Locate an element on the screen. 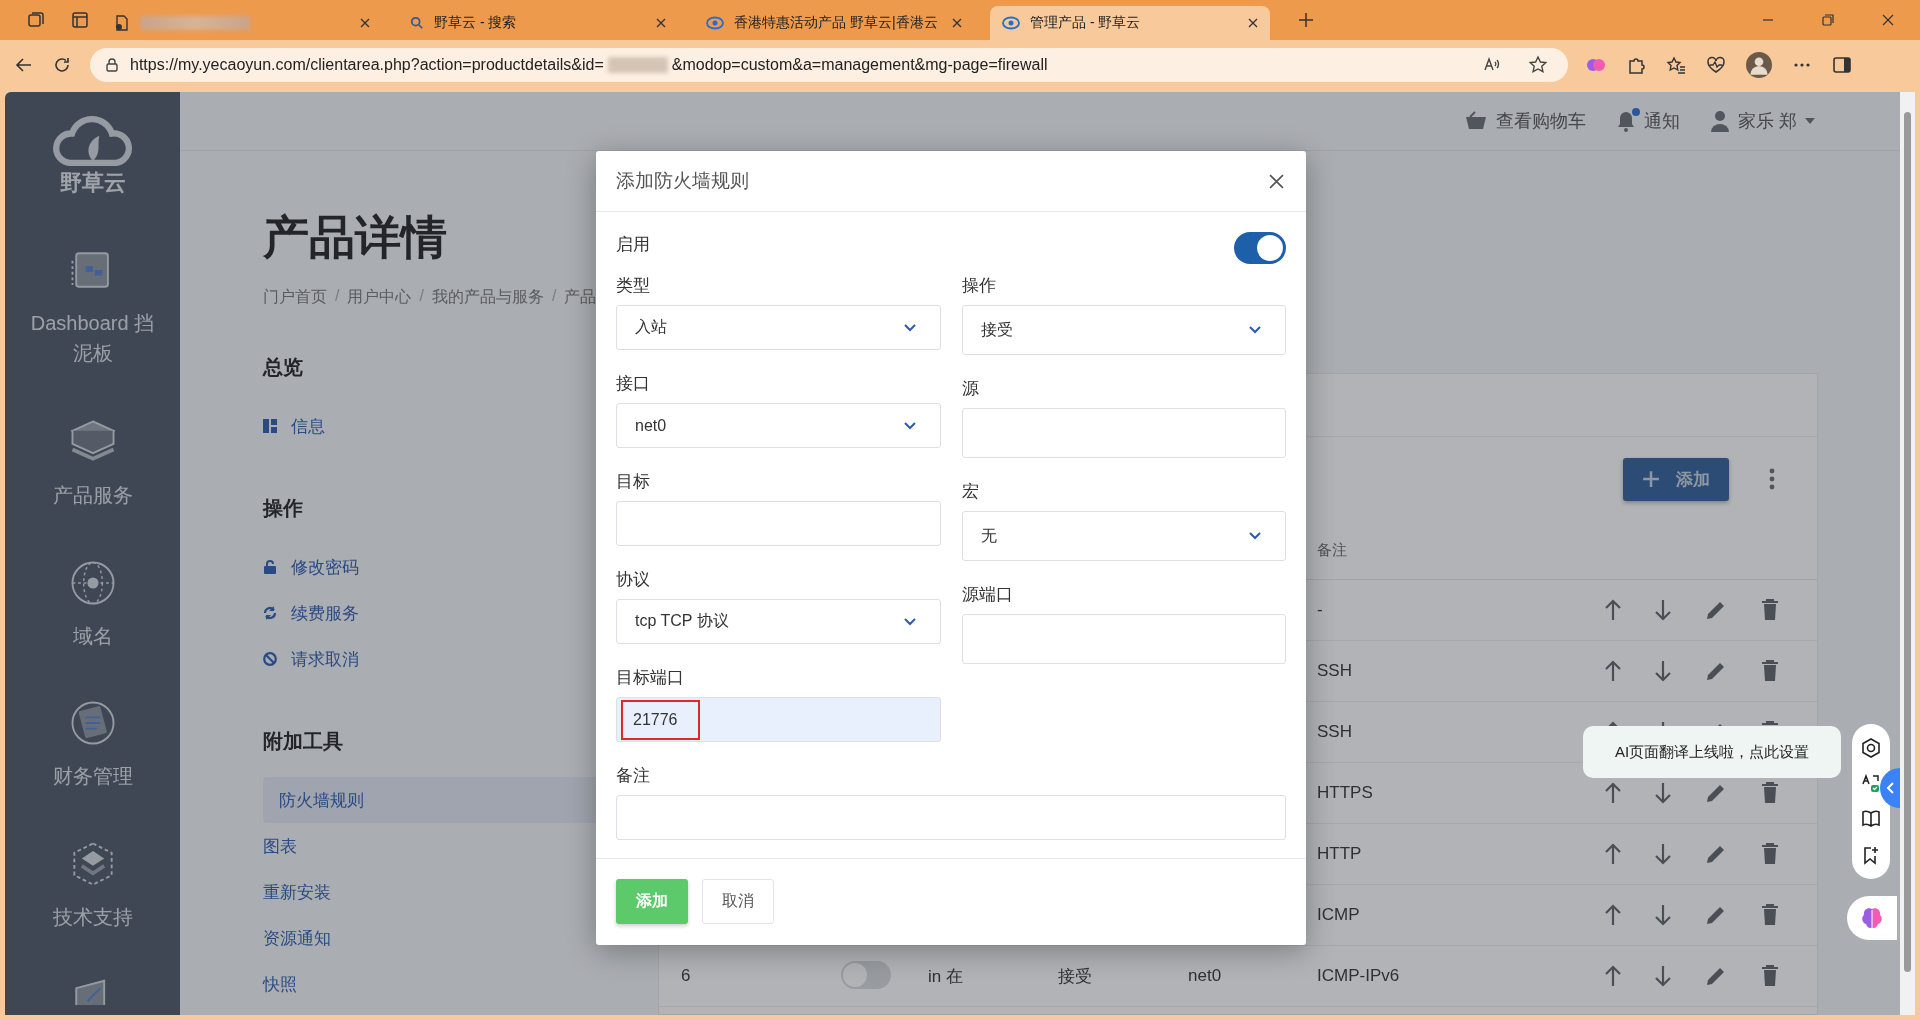 The height and width of the screenshot is (1020, 1920). cart-link: 查看购物车 is located at coordinates (1541, 121).